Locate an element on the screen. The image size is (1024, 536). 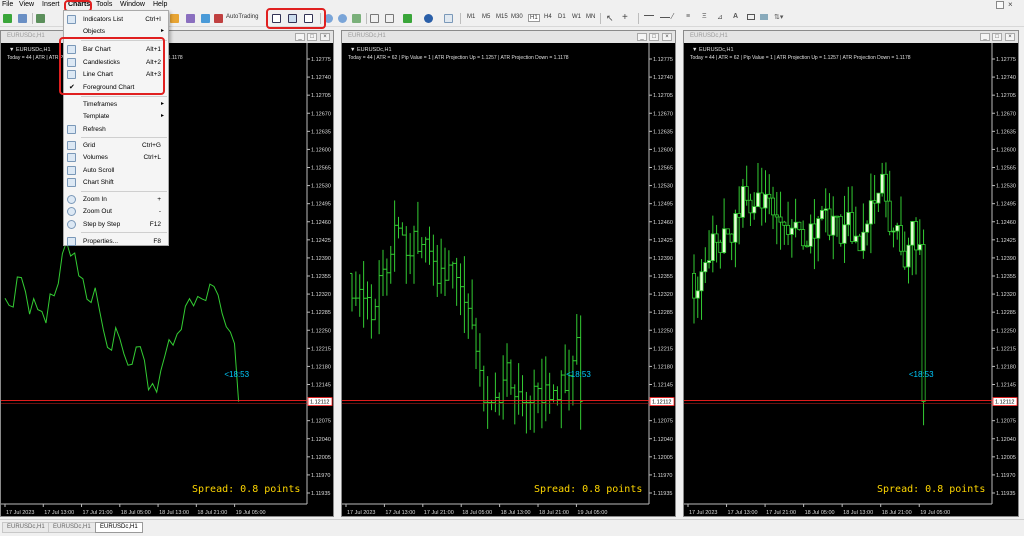
timeframe-w1: W1 is located at coordinates (576, 17).